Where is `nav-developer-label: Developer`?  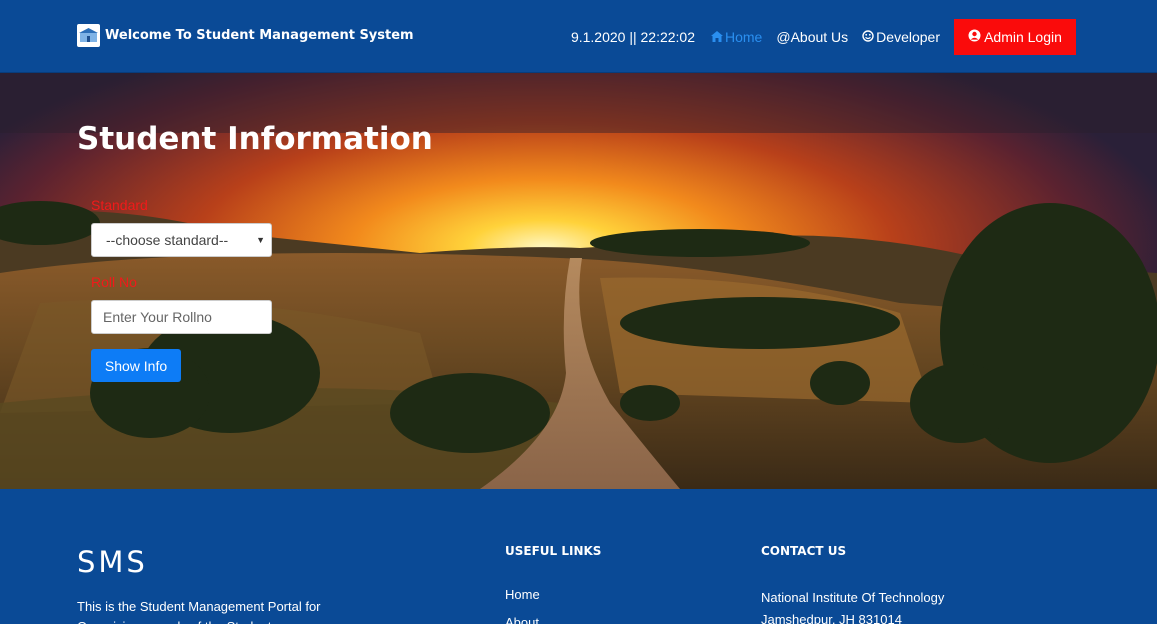 nav-developer-label: Developer is located at coordinates (908, 37).